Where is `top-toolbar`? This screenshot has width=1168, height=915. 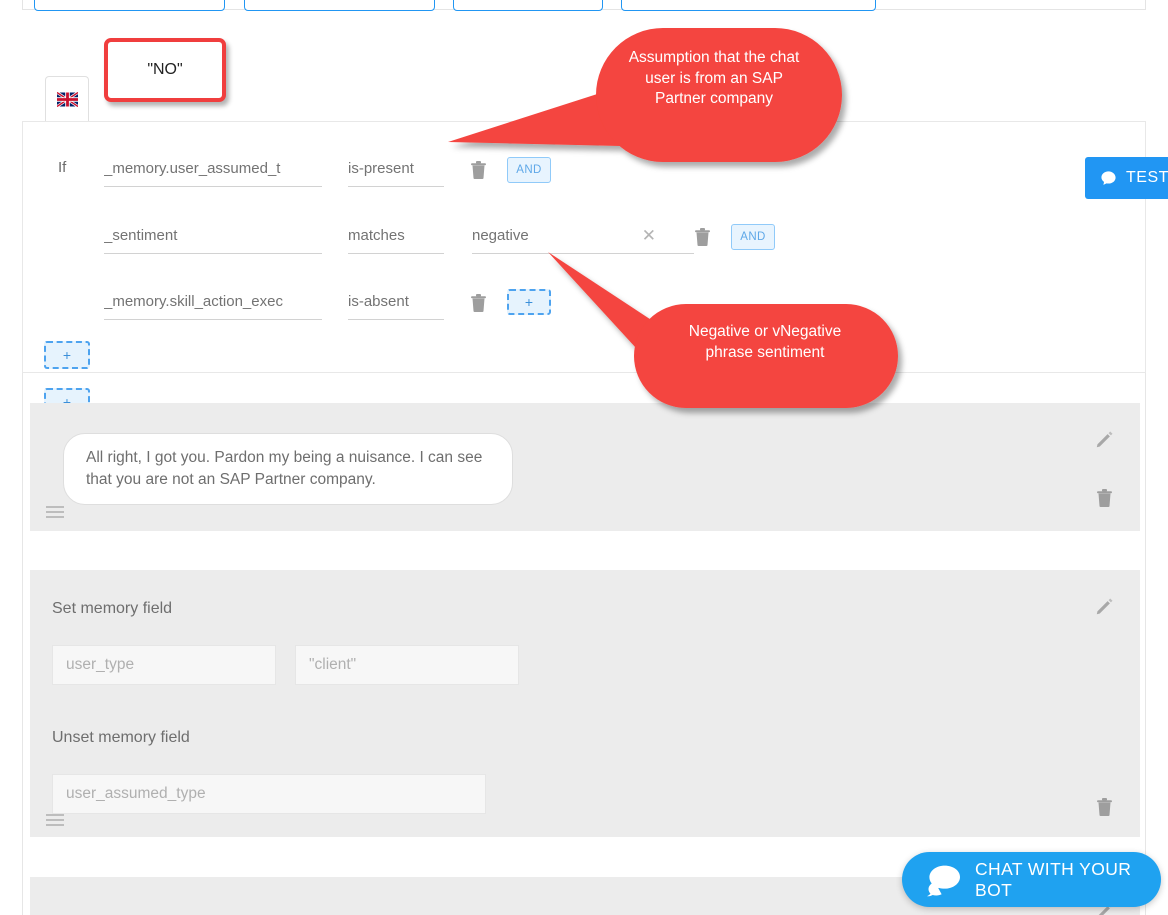 top-toolbar is located at coordinates (584, 5).